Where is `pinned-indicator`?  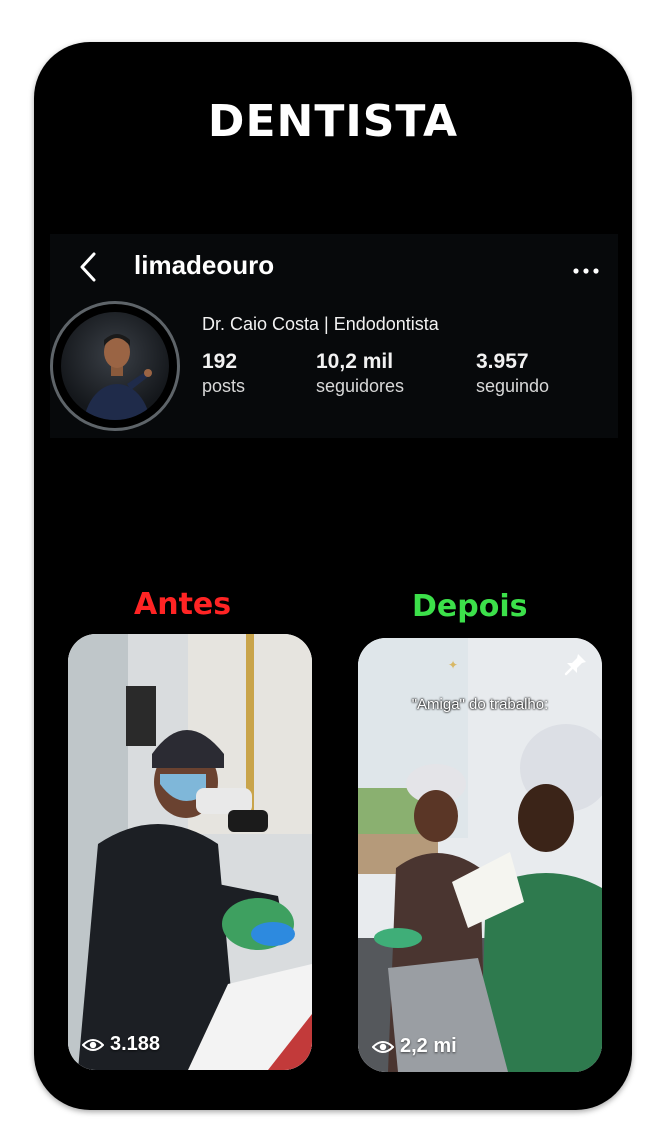 pinned-indicator is located at coordinates (576, 664).